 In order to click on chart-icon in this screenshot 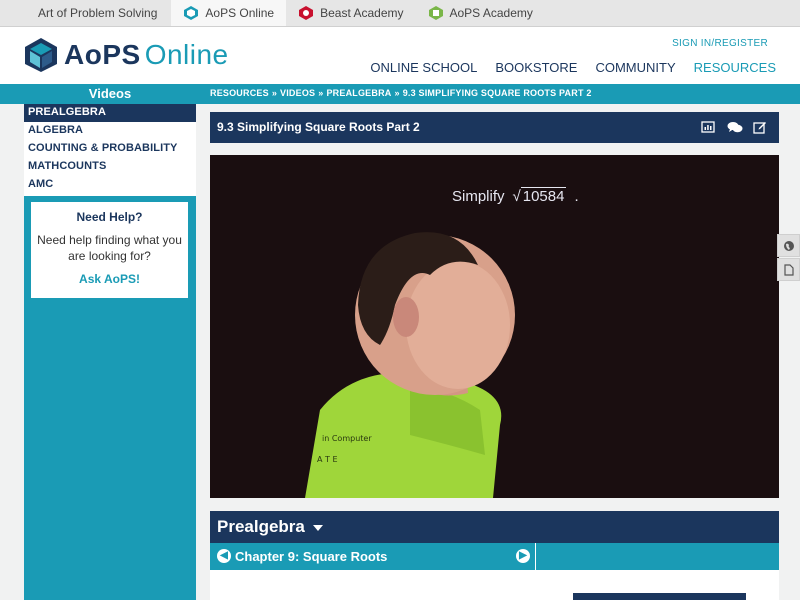, I will do `click(708, 127)`.